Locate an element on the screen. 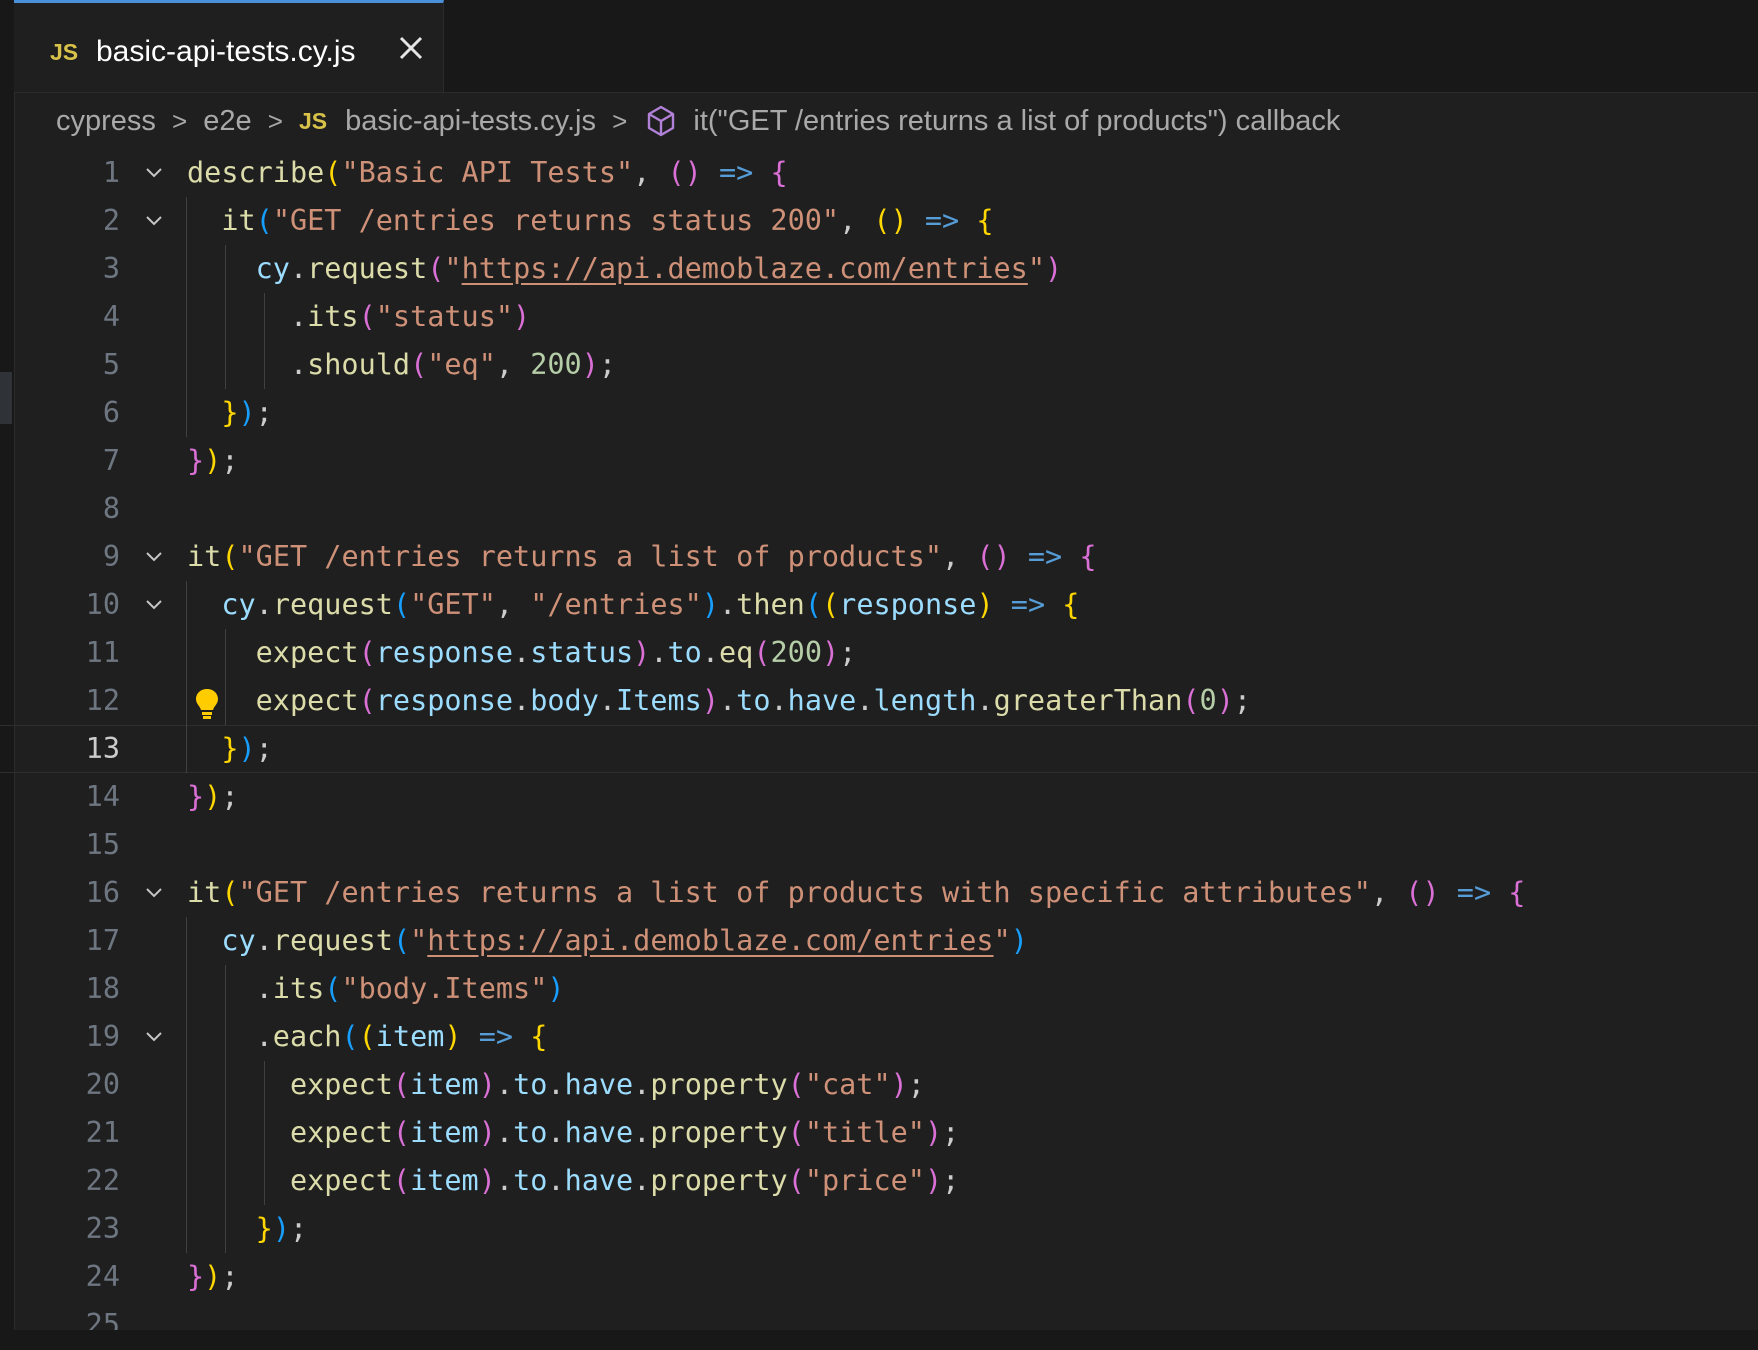  code-token: "GET" is located at coordinates (453, 604).